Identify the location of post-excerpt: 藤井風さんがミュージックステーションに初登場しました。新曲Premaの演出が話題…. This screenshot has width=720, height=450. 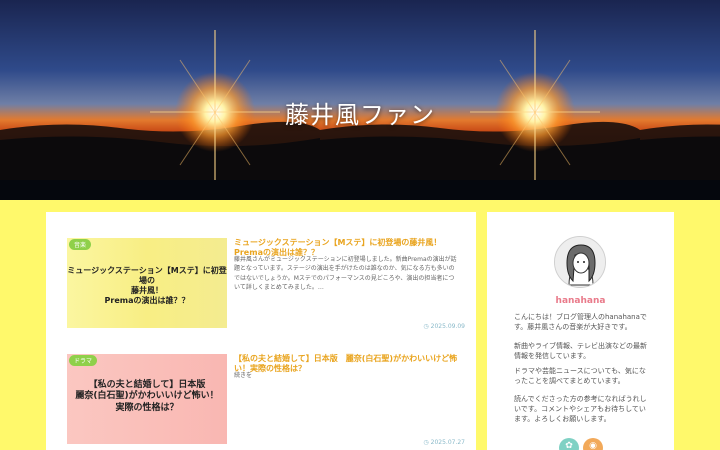
(345, 273).